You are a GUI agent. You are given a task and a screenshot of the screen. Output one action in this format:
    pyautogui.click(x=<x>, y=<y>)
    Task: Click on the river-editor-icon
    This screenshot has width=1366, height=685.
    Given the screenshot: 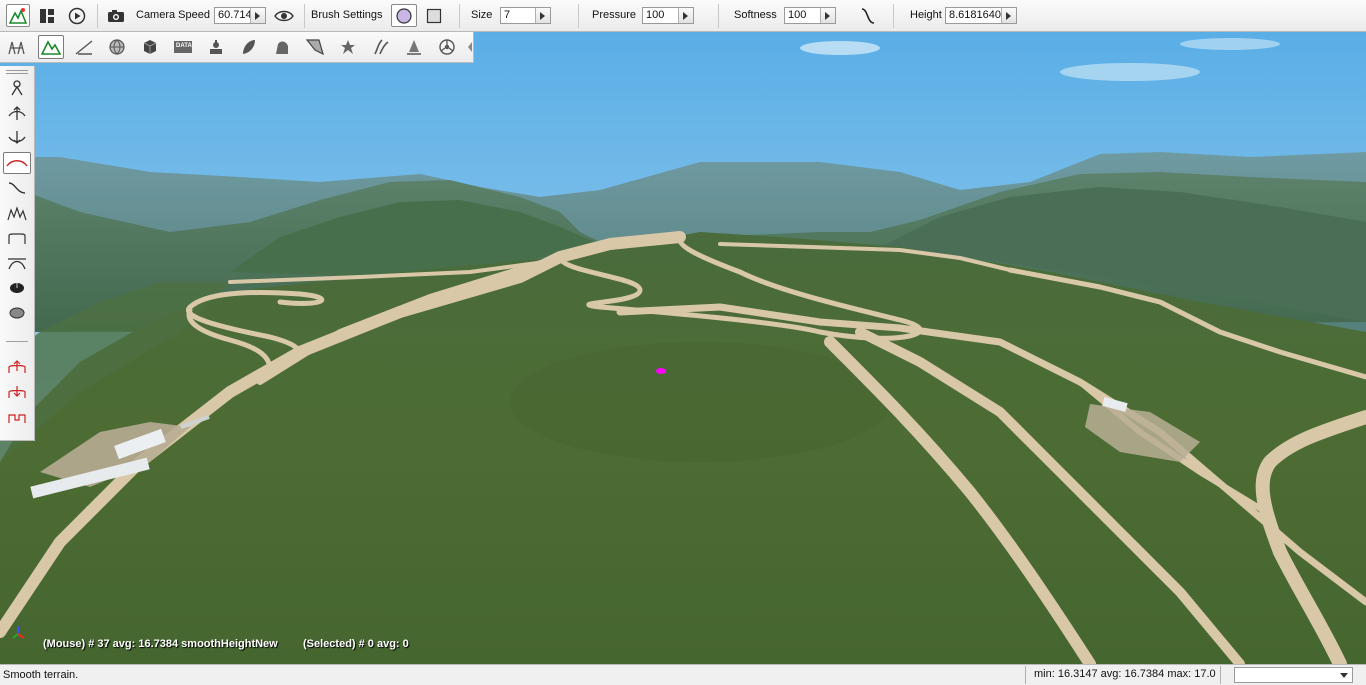 What is the action you would take?
    pyautogui.click(x=315, y=47)
    